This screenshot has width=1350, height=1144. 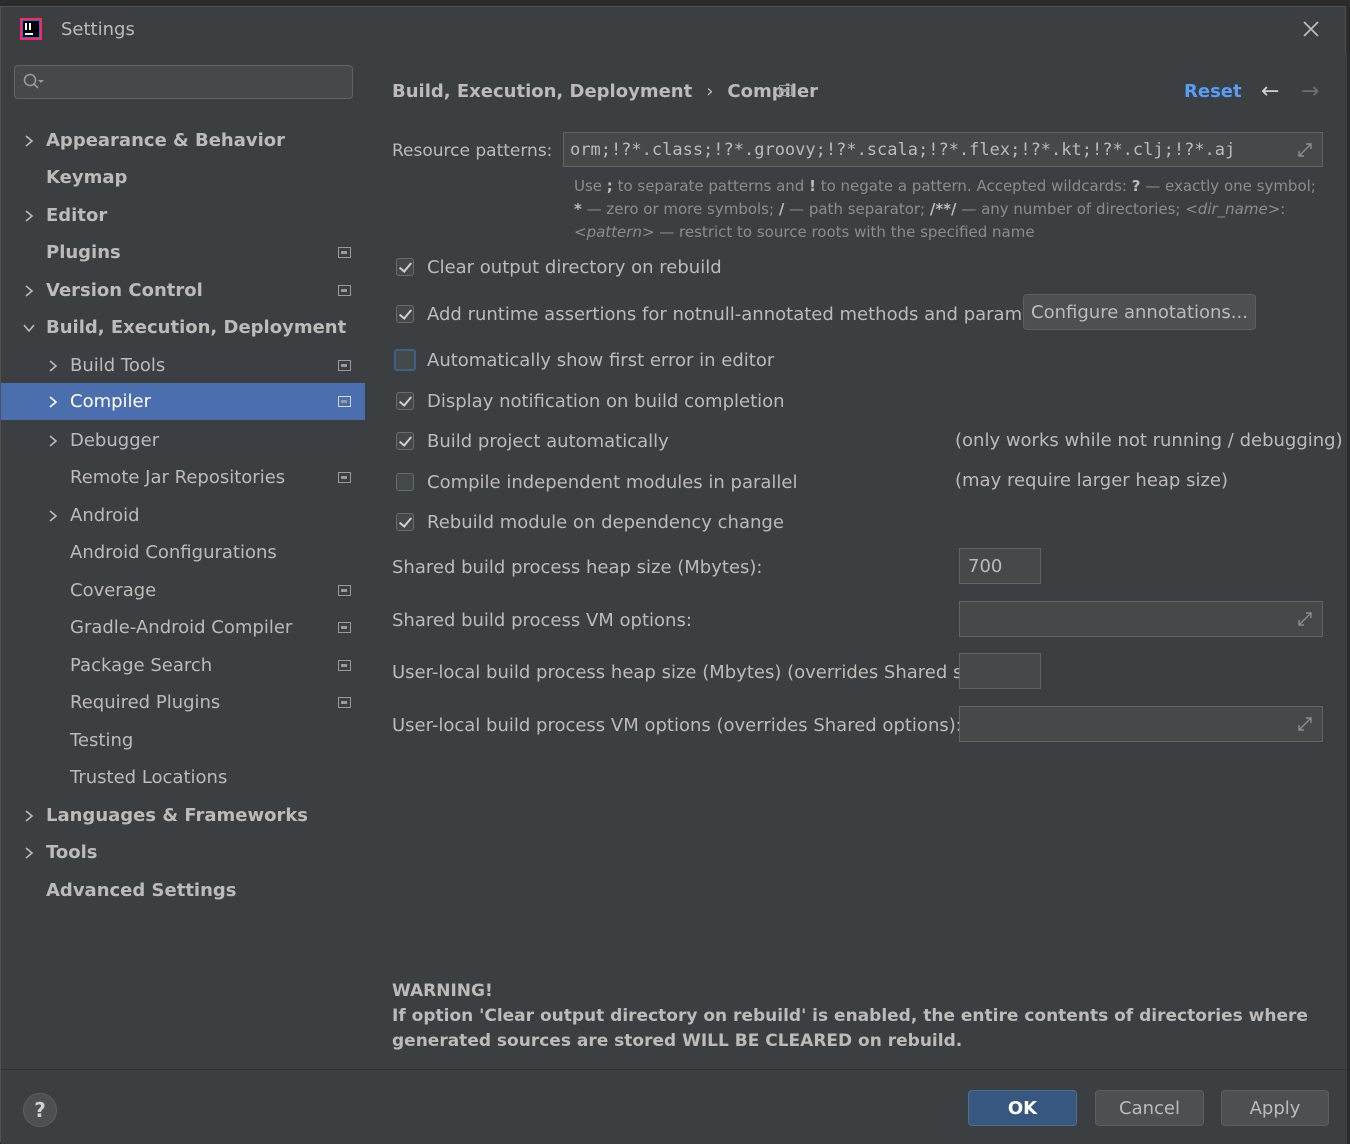 I want to click on sidebar-item-label: Compiler, so click(x=111, y=401).